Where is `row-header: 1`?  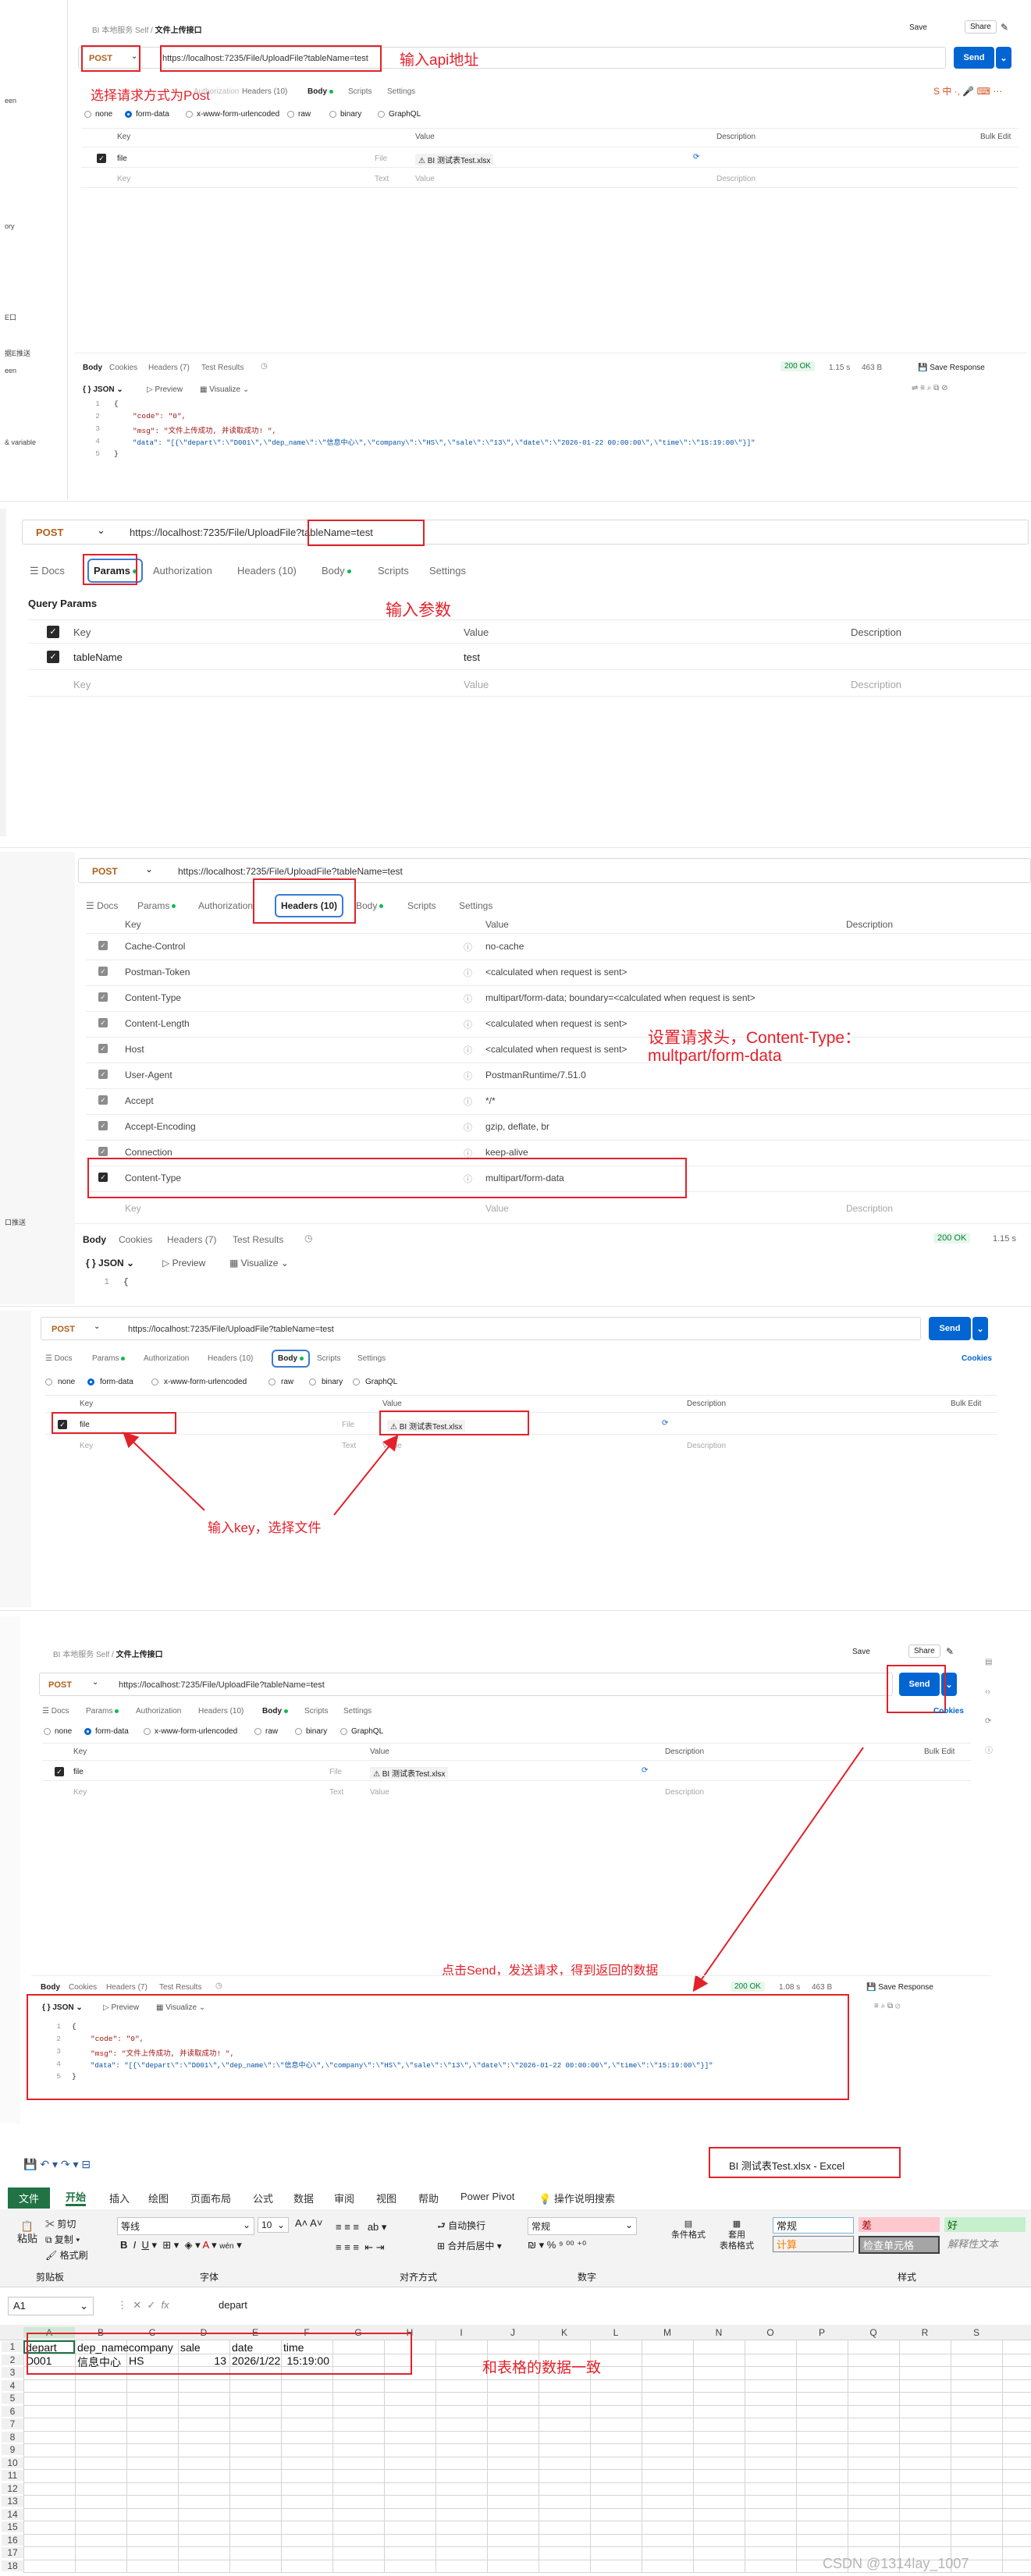
row-header: 1 is located at coordinates (13, 2346).